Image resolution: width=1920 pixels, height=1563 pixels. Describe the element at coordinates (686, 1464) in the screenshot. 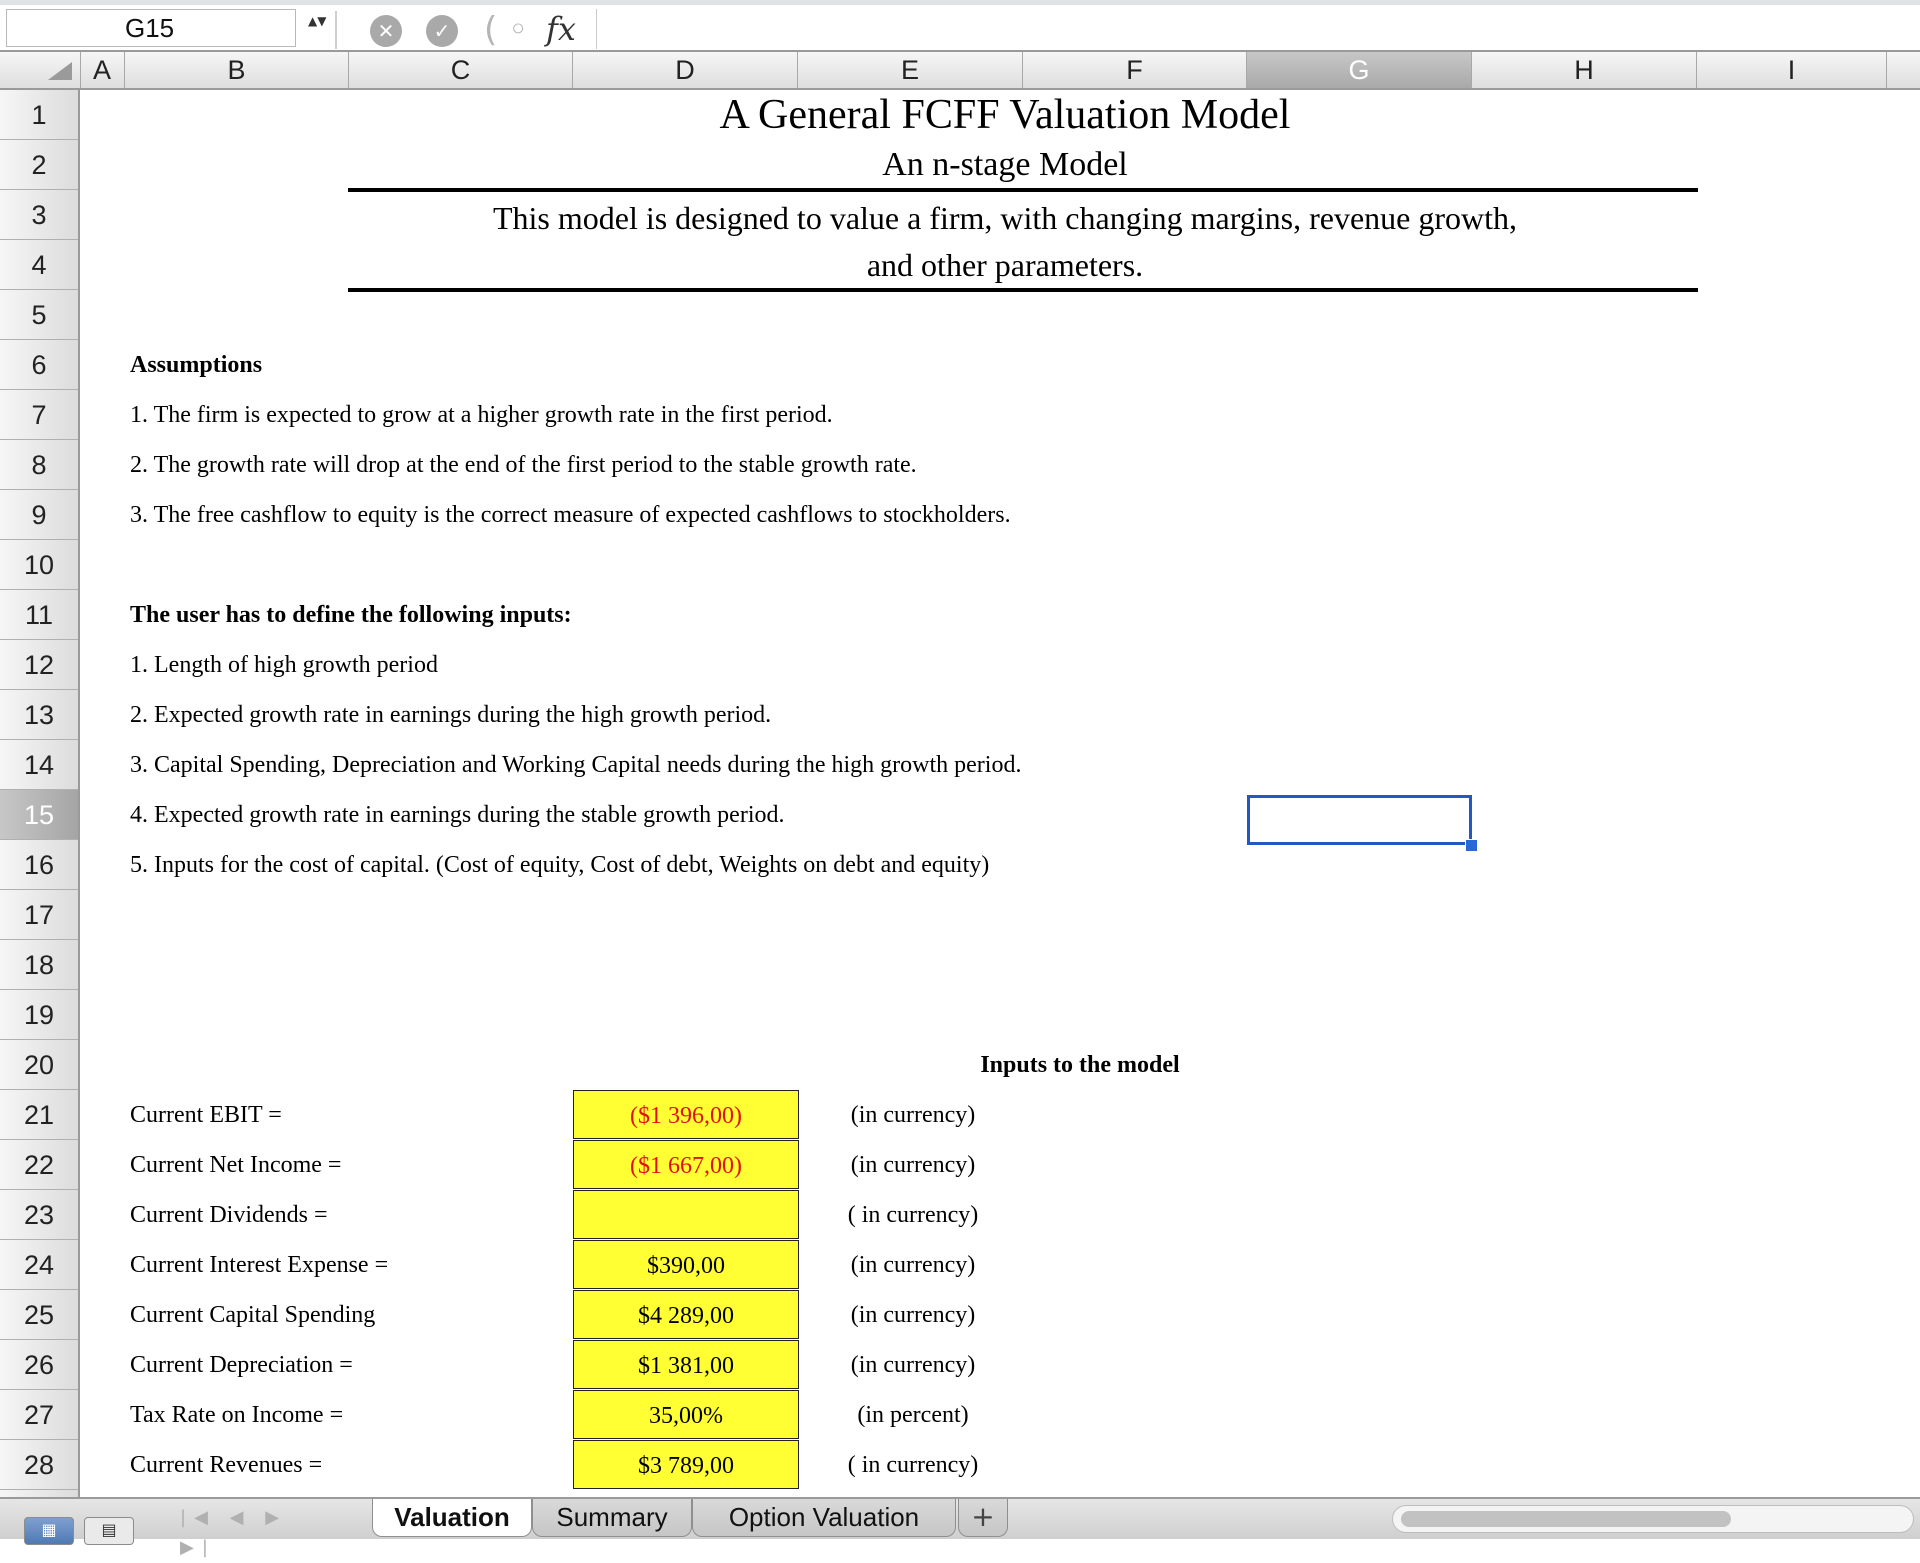

I see `input-cell-current-revenues: $3 789,00` at that location.